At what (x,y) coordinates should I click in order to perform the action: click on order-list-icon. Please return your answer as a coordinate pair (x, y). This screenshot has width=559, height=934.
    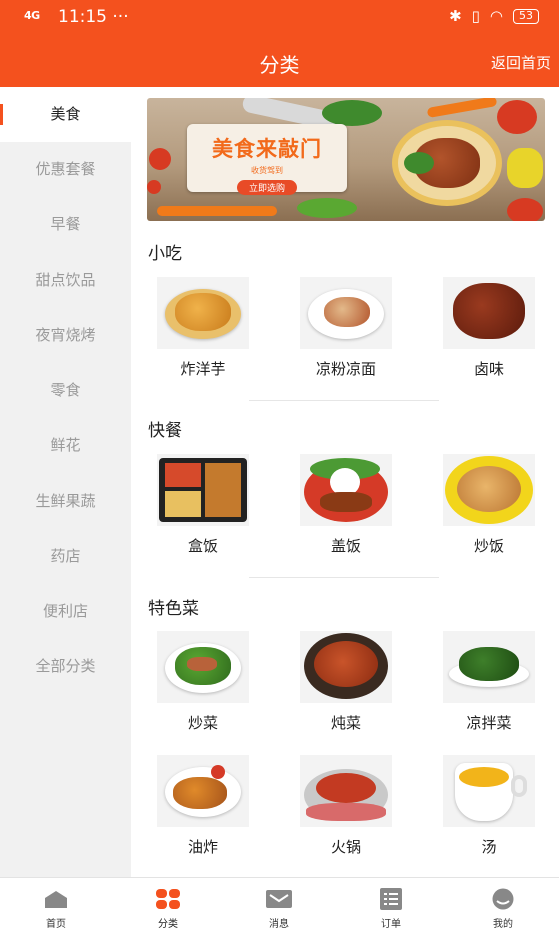
    Looking at the image, I should click on (391, 899).